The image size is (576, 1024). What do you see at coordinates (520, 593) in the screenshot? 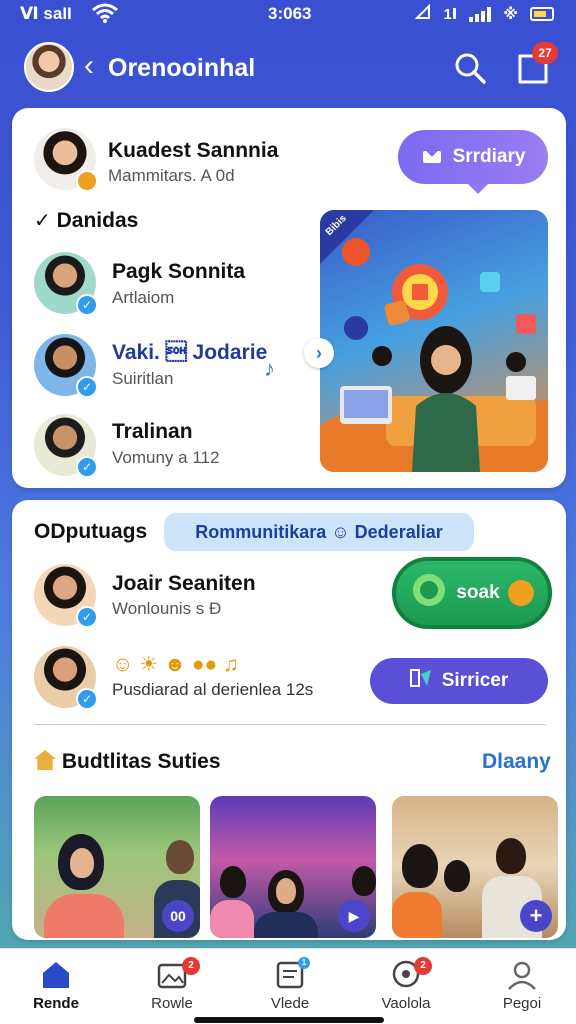
I see `emoji-icon` at bounding box center [520, 593].